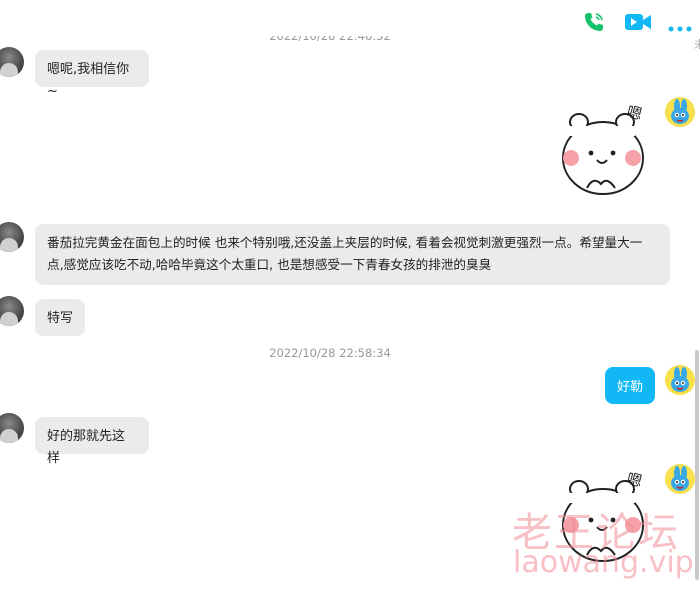 The height and width of the screenshot is (589, 700). Describe the element at coordinates (603, 562) in the screenshot. I see `watermark: laowang.vip` at that location.